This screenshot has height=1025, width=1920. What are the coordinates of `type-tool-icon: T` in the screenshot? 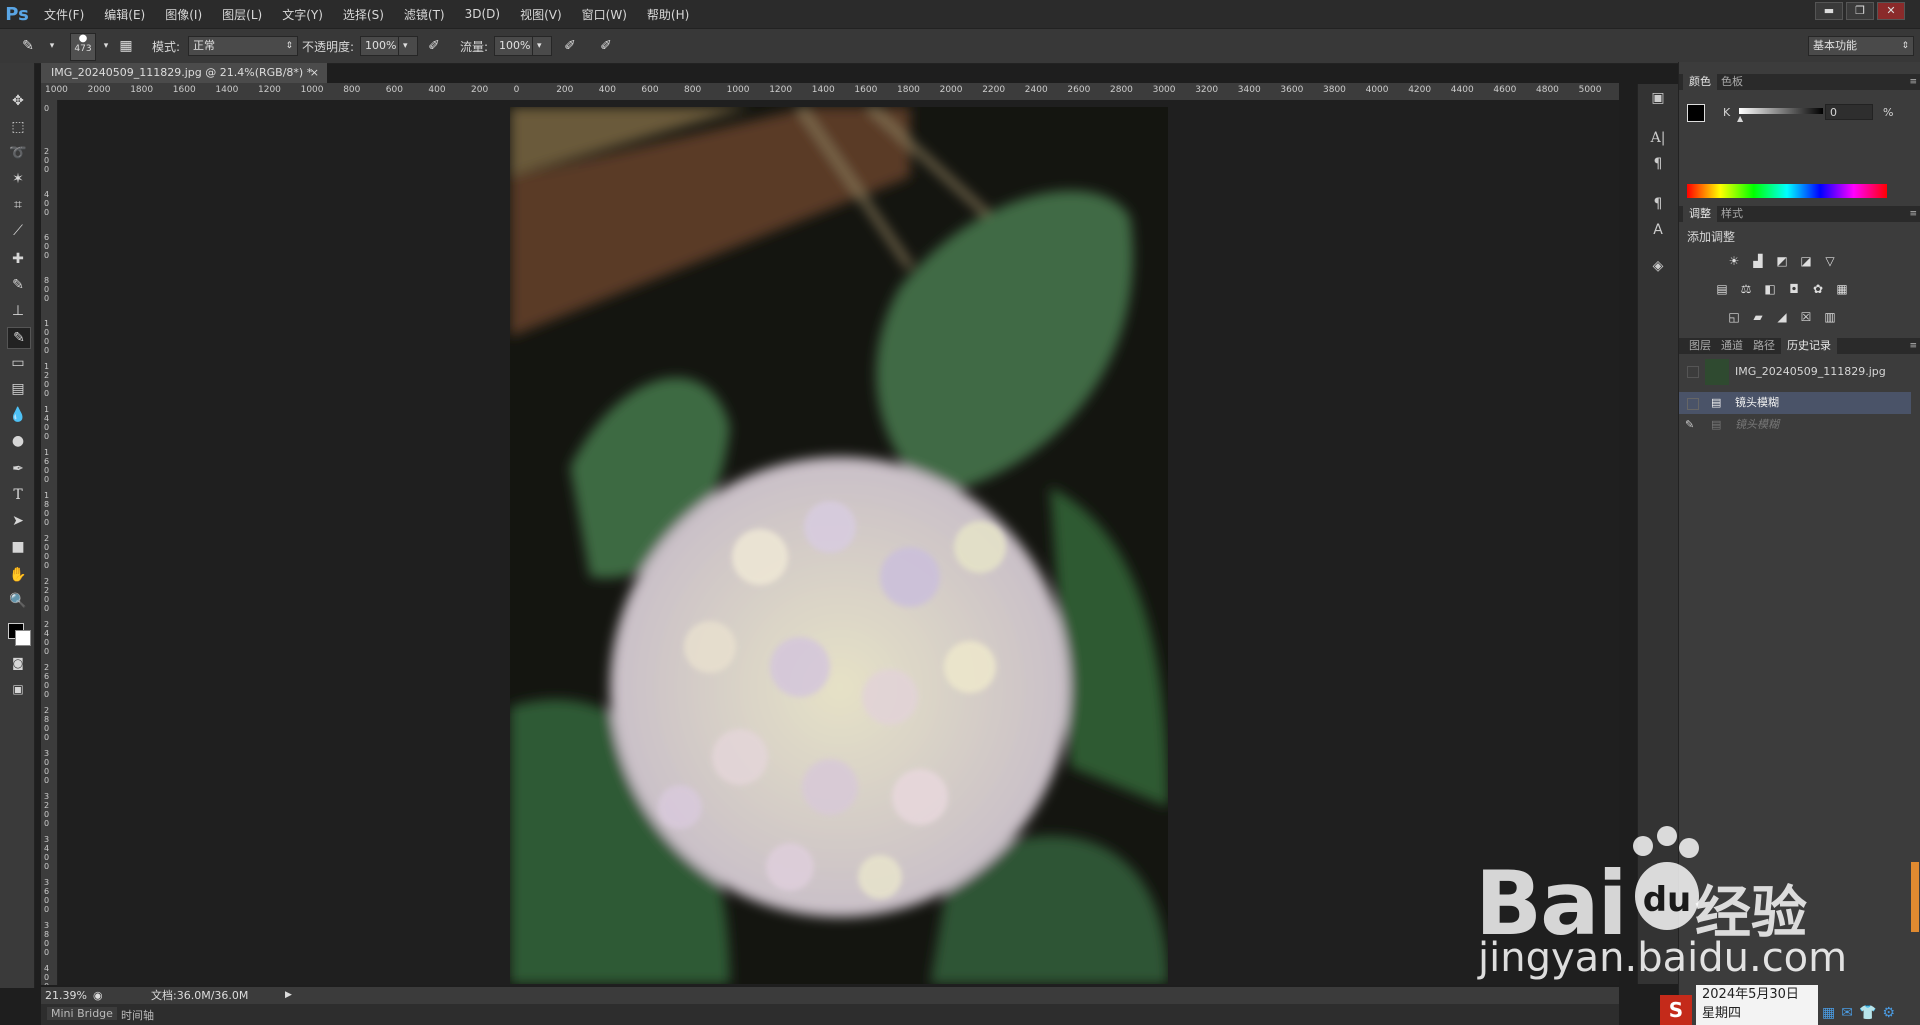 It's located at (18, 495).